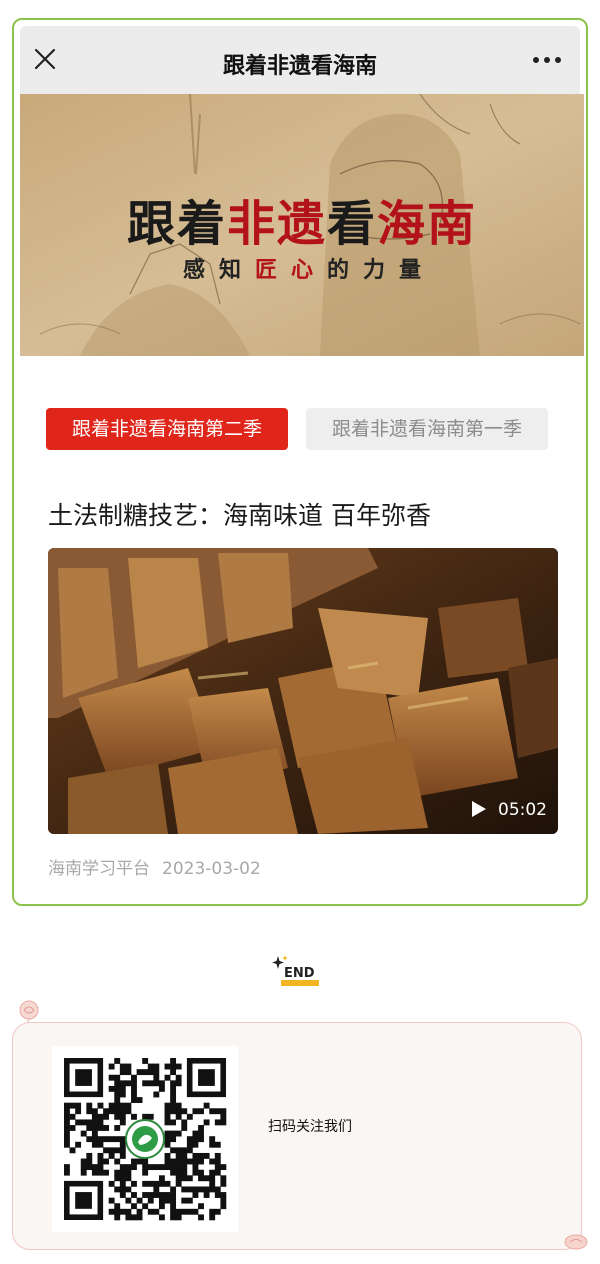 This screenshot has height=1264, width=600. Describe the element at coordinates (522, 810) in the screenshot. I see `video-duration: 05:02` at that location.